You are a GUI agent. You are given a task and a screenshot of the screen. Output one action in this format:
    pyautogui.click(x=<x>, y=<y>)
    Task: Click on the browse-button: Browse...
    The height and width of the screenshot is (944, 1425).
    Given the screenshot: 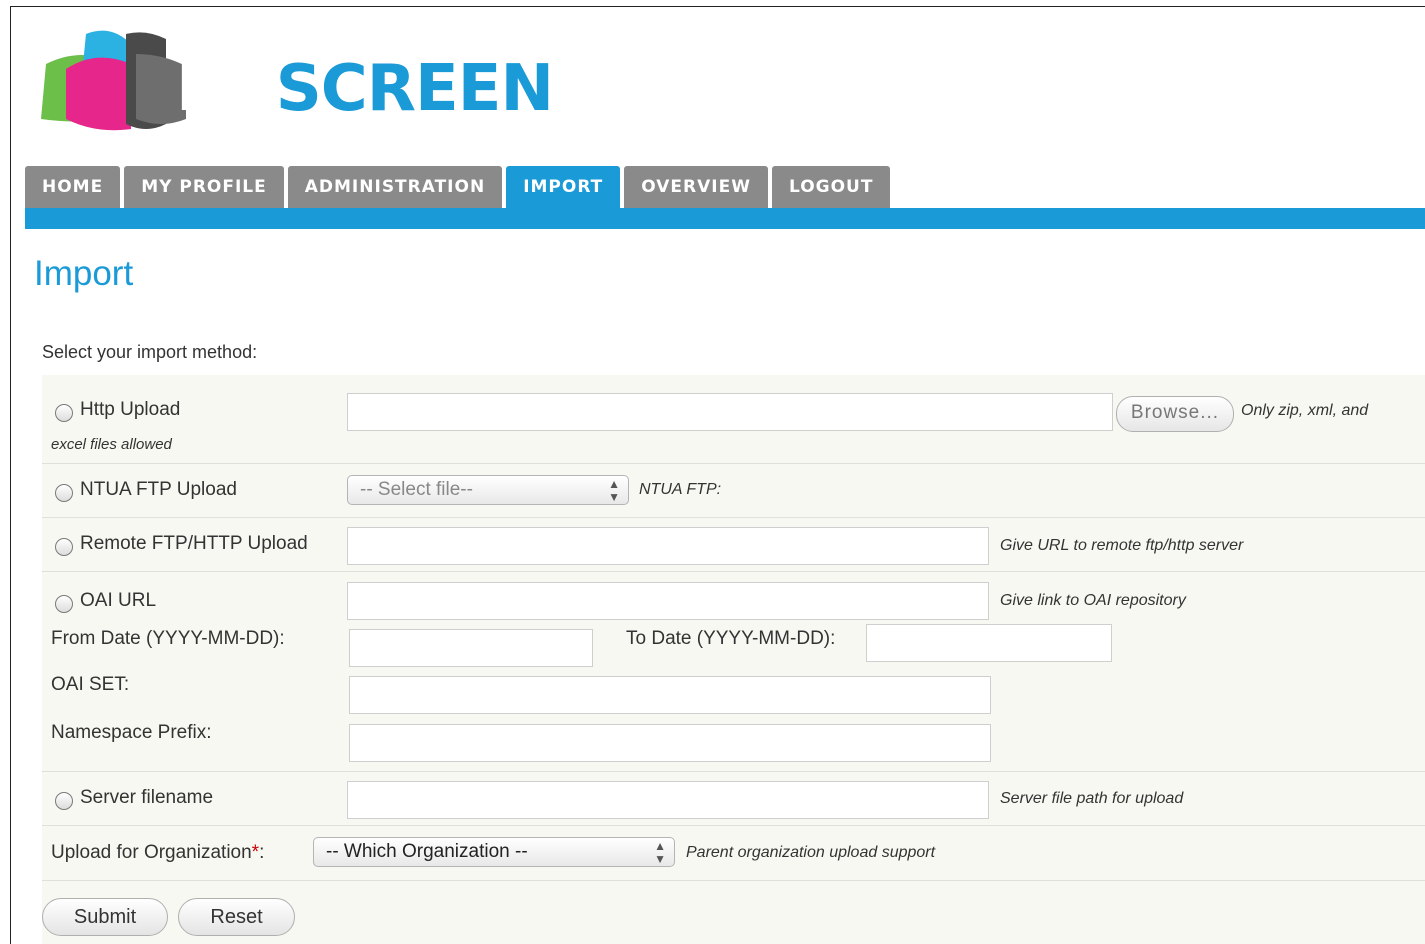 What is the action you would take?
    pyautogui.click(x=1175, y=414)
    